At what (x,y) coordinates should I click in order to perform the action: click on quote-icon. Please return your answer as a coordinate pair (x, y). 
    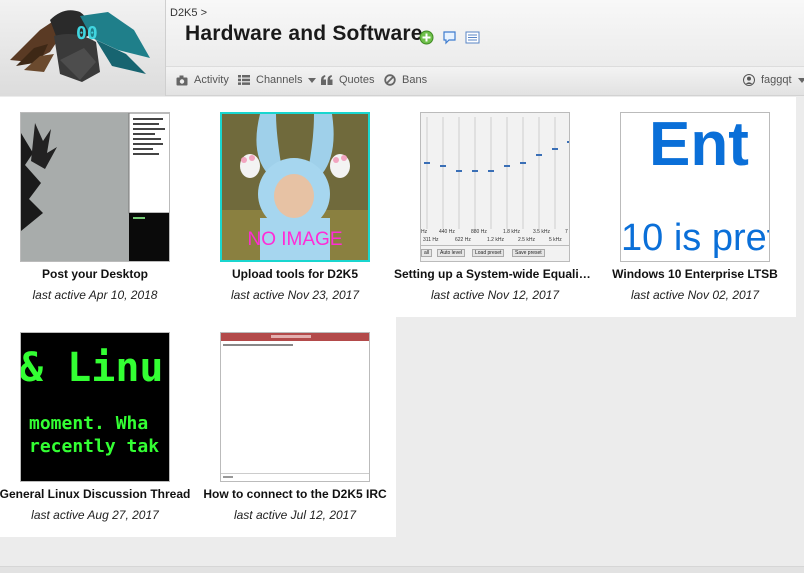
    Looking at the image, I should click on (327, 80).